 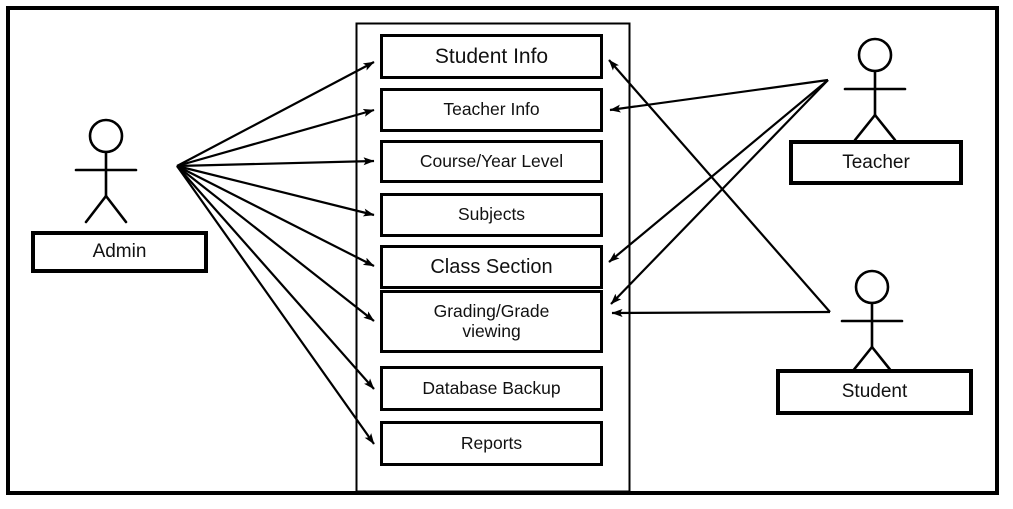 I want to click on usecase-teacher-info: Teacher Info, so click(x=491, y=110).